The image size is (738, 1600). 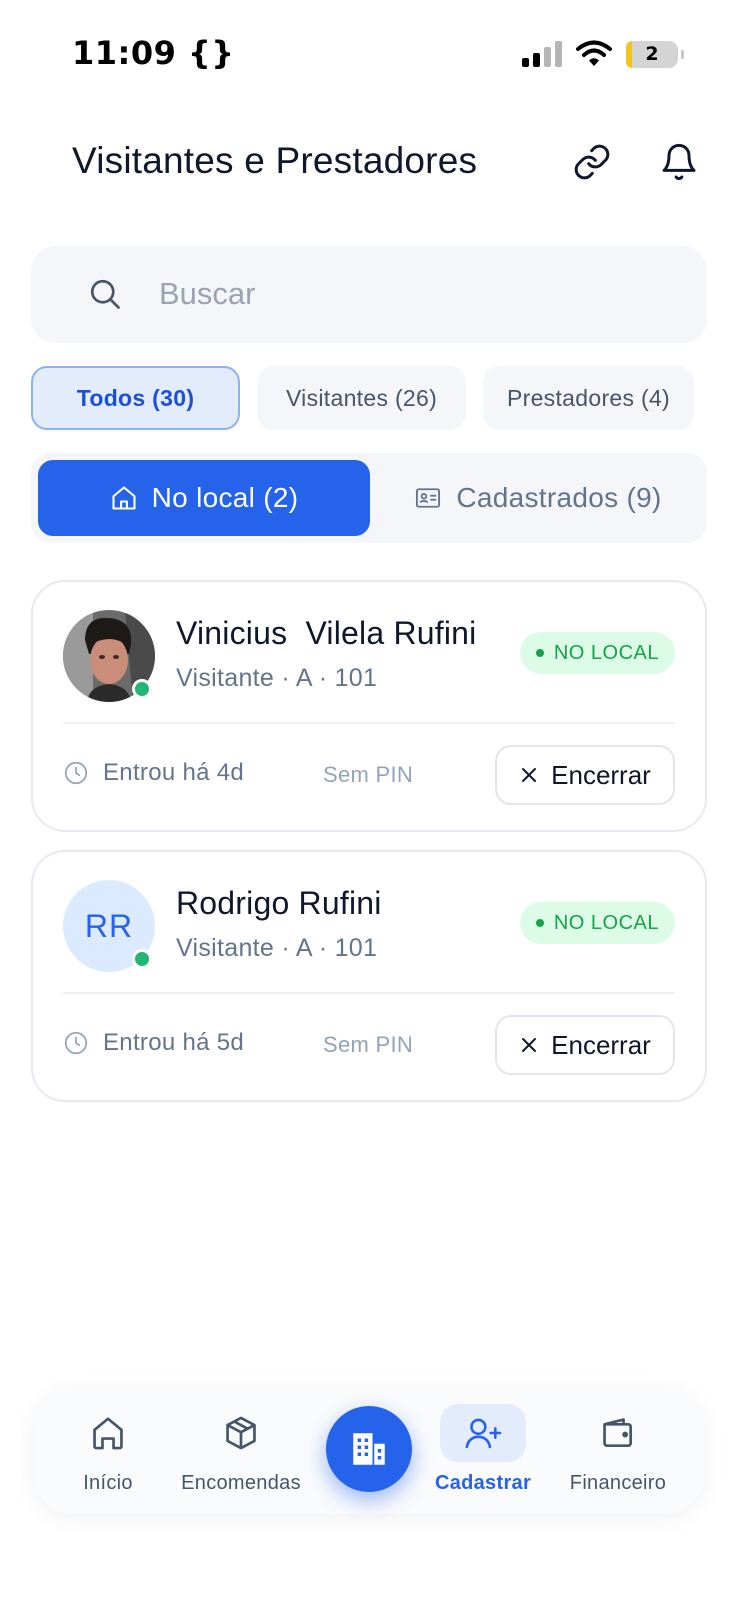 I want to click on link-icon, so click(x=592, y=162).